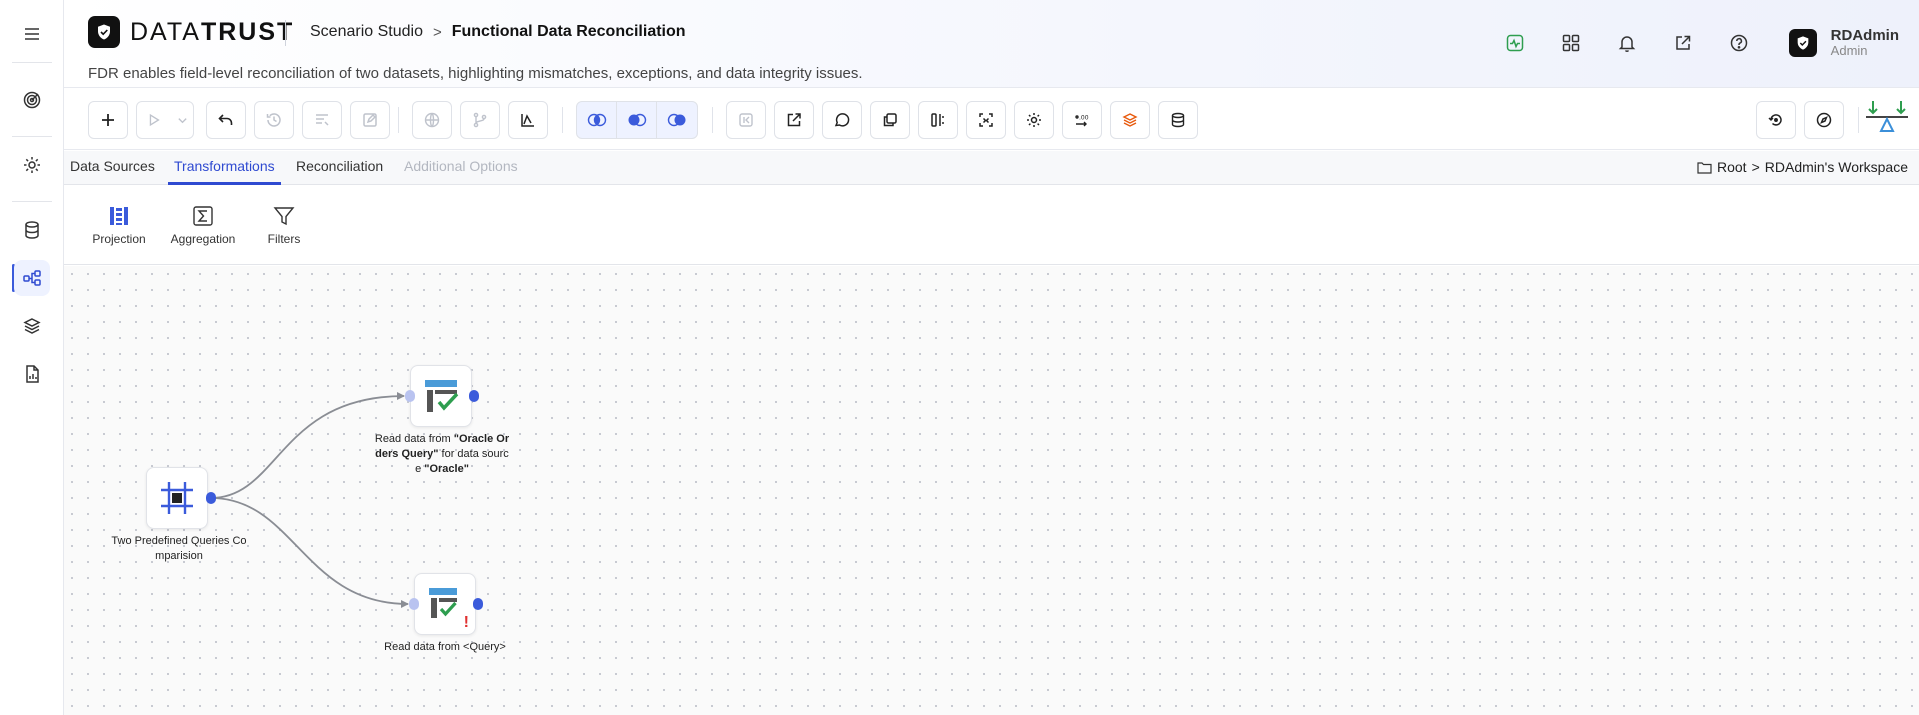 The image size is (1919, 715). Describe the element at coordinates (1627, 43) in the screenshot. I see `bell-icon` at that location.